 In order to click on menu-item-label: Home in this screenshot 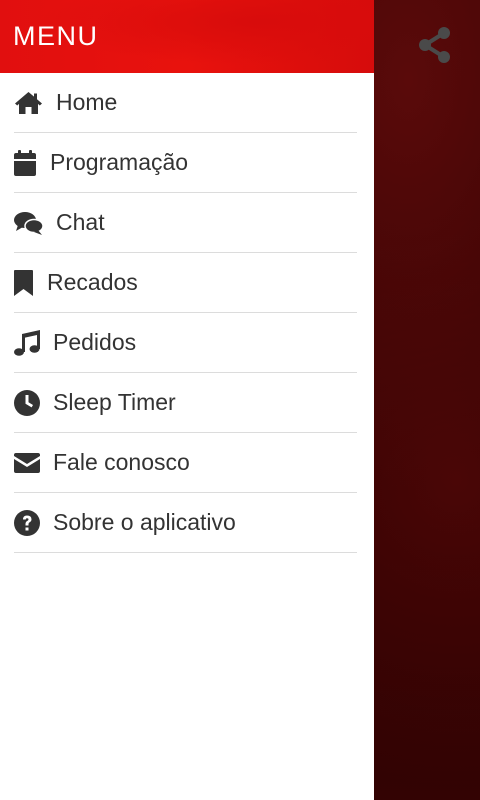, I will do `click(87, 102)`.